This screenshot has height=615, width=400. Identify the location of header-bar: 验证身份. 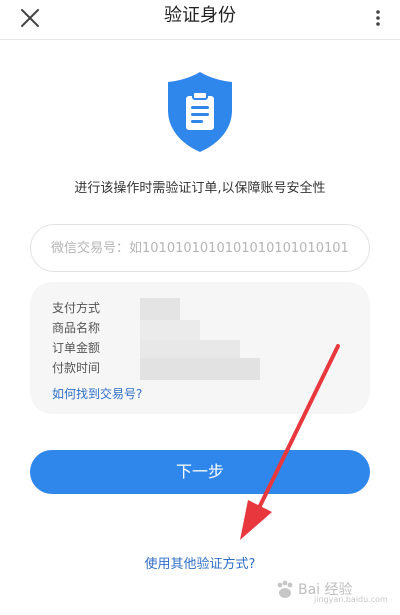
(200, 20).